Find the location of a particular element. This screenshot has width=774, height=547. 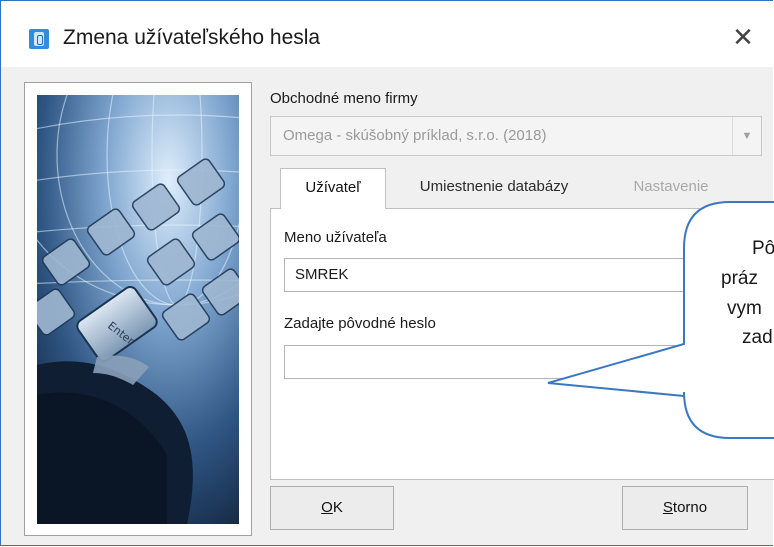

callout-line-4: zad is located at coordinates (757, 337).